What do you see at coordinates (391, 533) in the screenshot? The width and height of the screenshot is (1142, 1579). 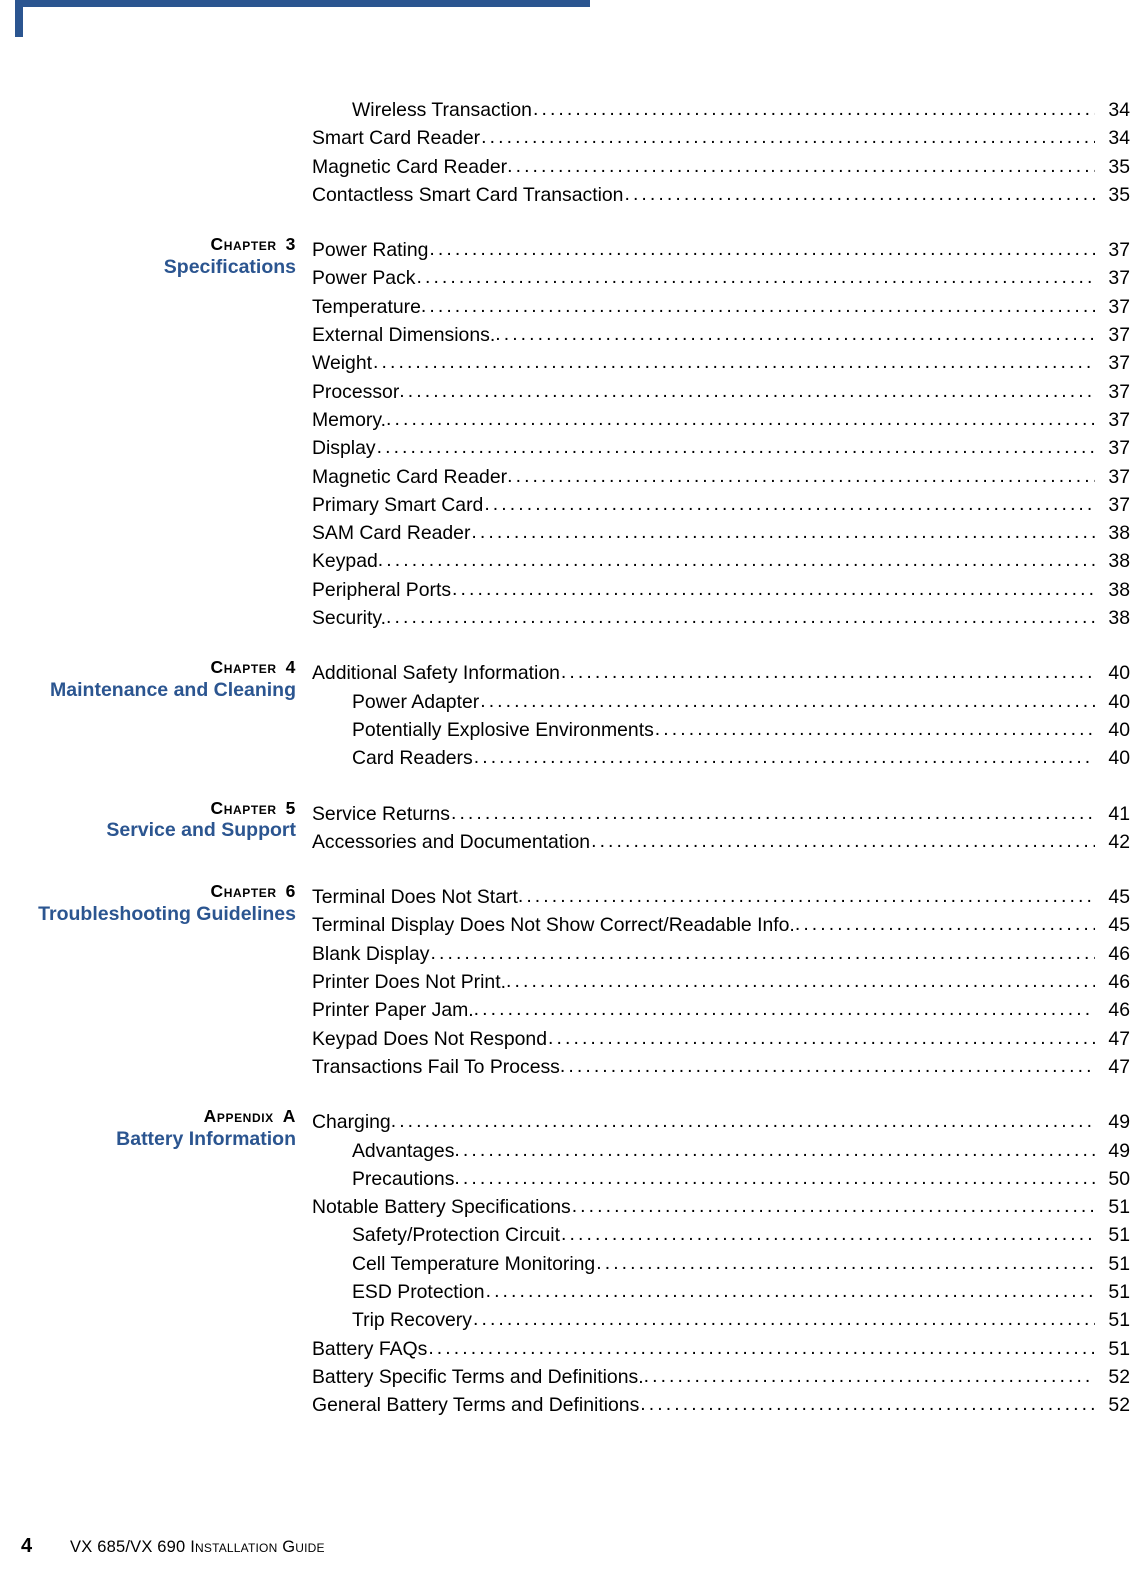 I see `toc-entry-label: SAM Card Reader` at bounding box center [391, 533].